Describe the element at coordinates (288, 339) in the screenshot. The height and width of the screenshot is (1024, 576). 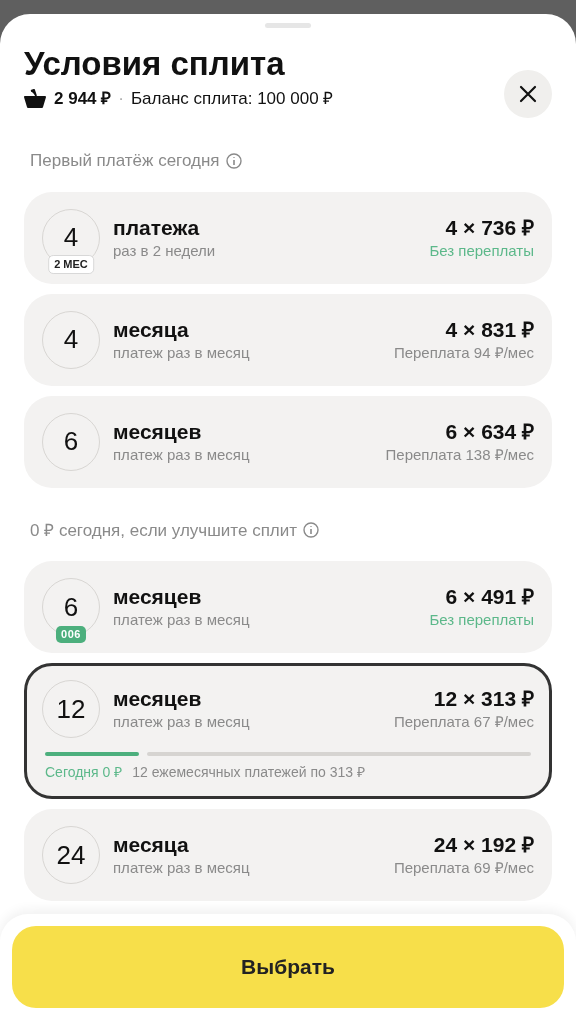
I see `plan-card: 4 месяца платеж раз в месяц 4 × 831 ₽ Переплата 94 ₽/мес` at that location.